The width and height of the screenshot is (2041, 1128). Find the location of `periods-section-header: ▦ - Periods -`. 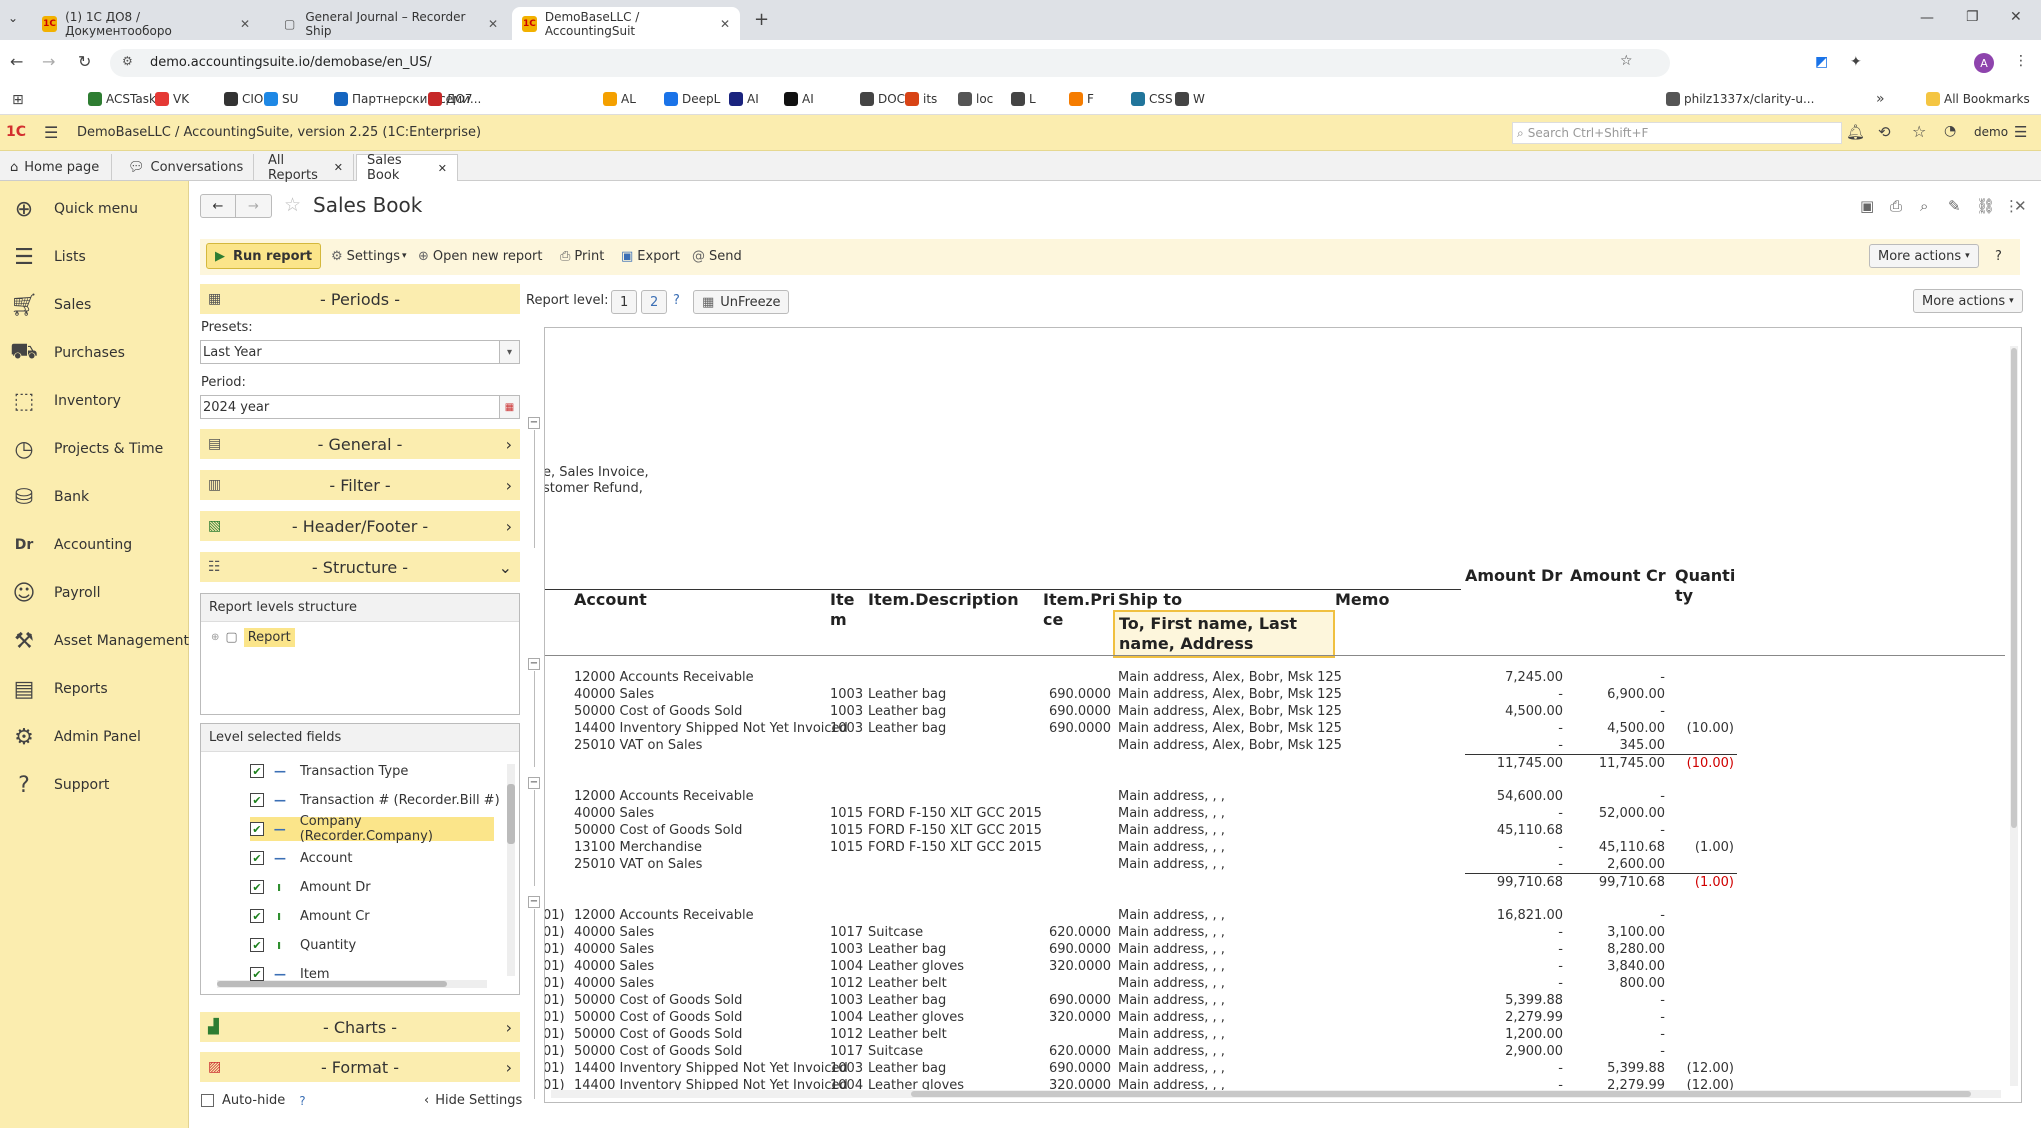

periods-section-header: ▦ - Periods - is located at coordinates (360, 299).